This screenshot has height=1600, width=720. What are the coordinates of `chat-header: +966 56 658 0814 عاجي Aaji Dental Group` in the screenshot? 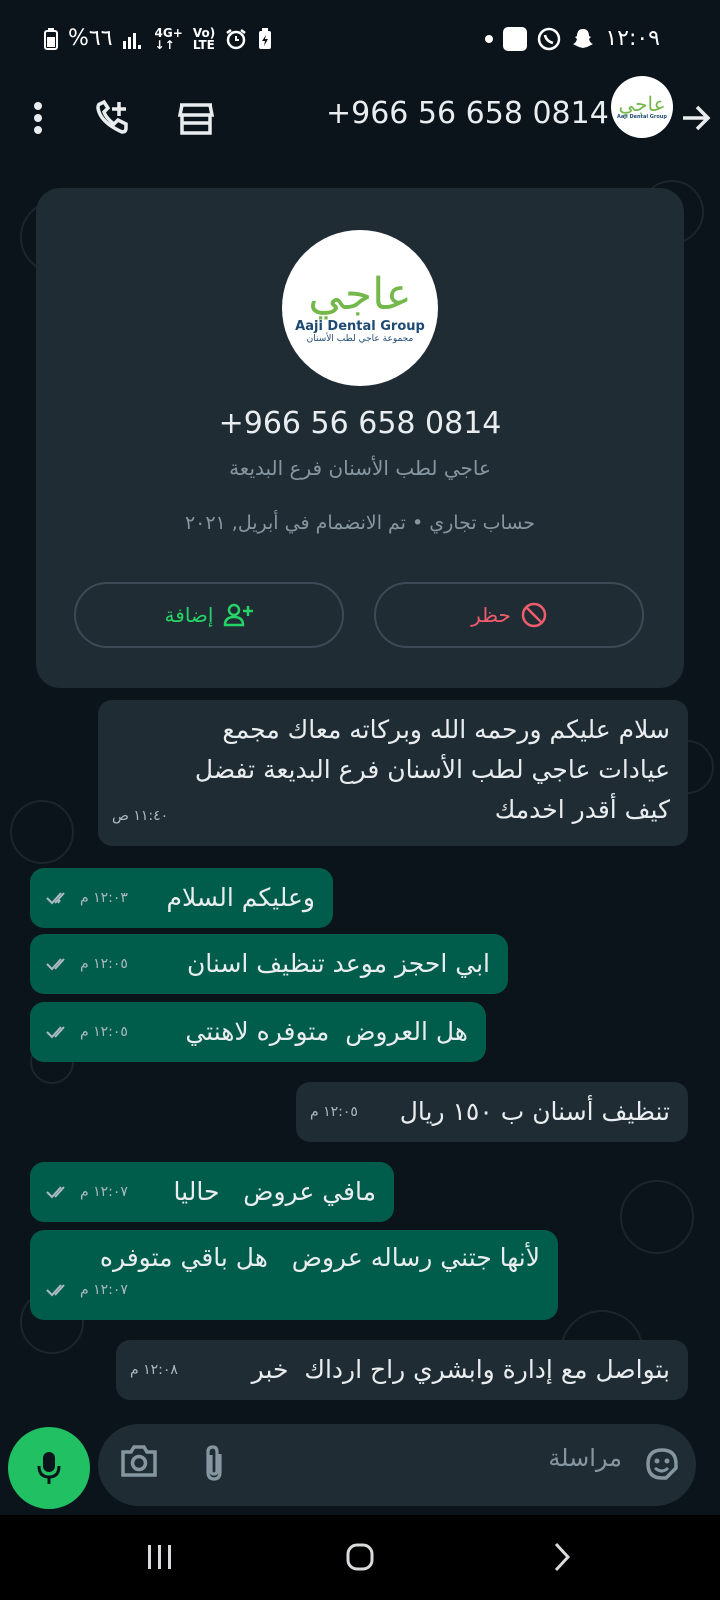 It's located at (360, 118).